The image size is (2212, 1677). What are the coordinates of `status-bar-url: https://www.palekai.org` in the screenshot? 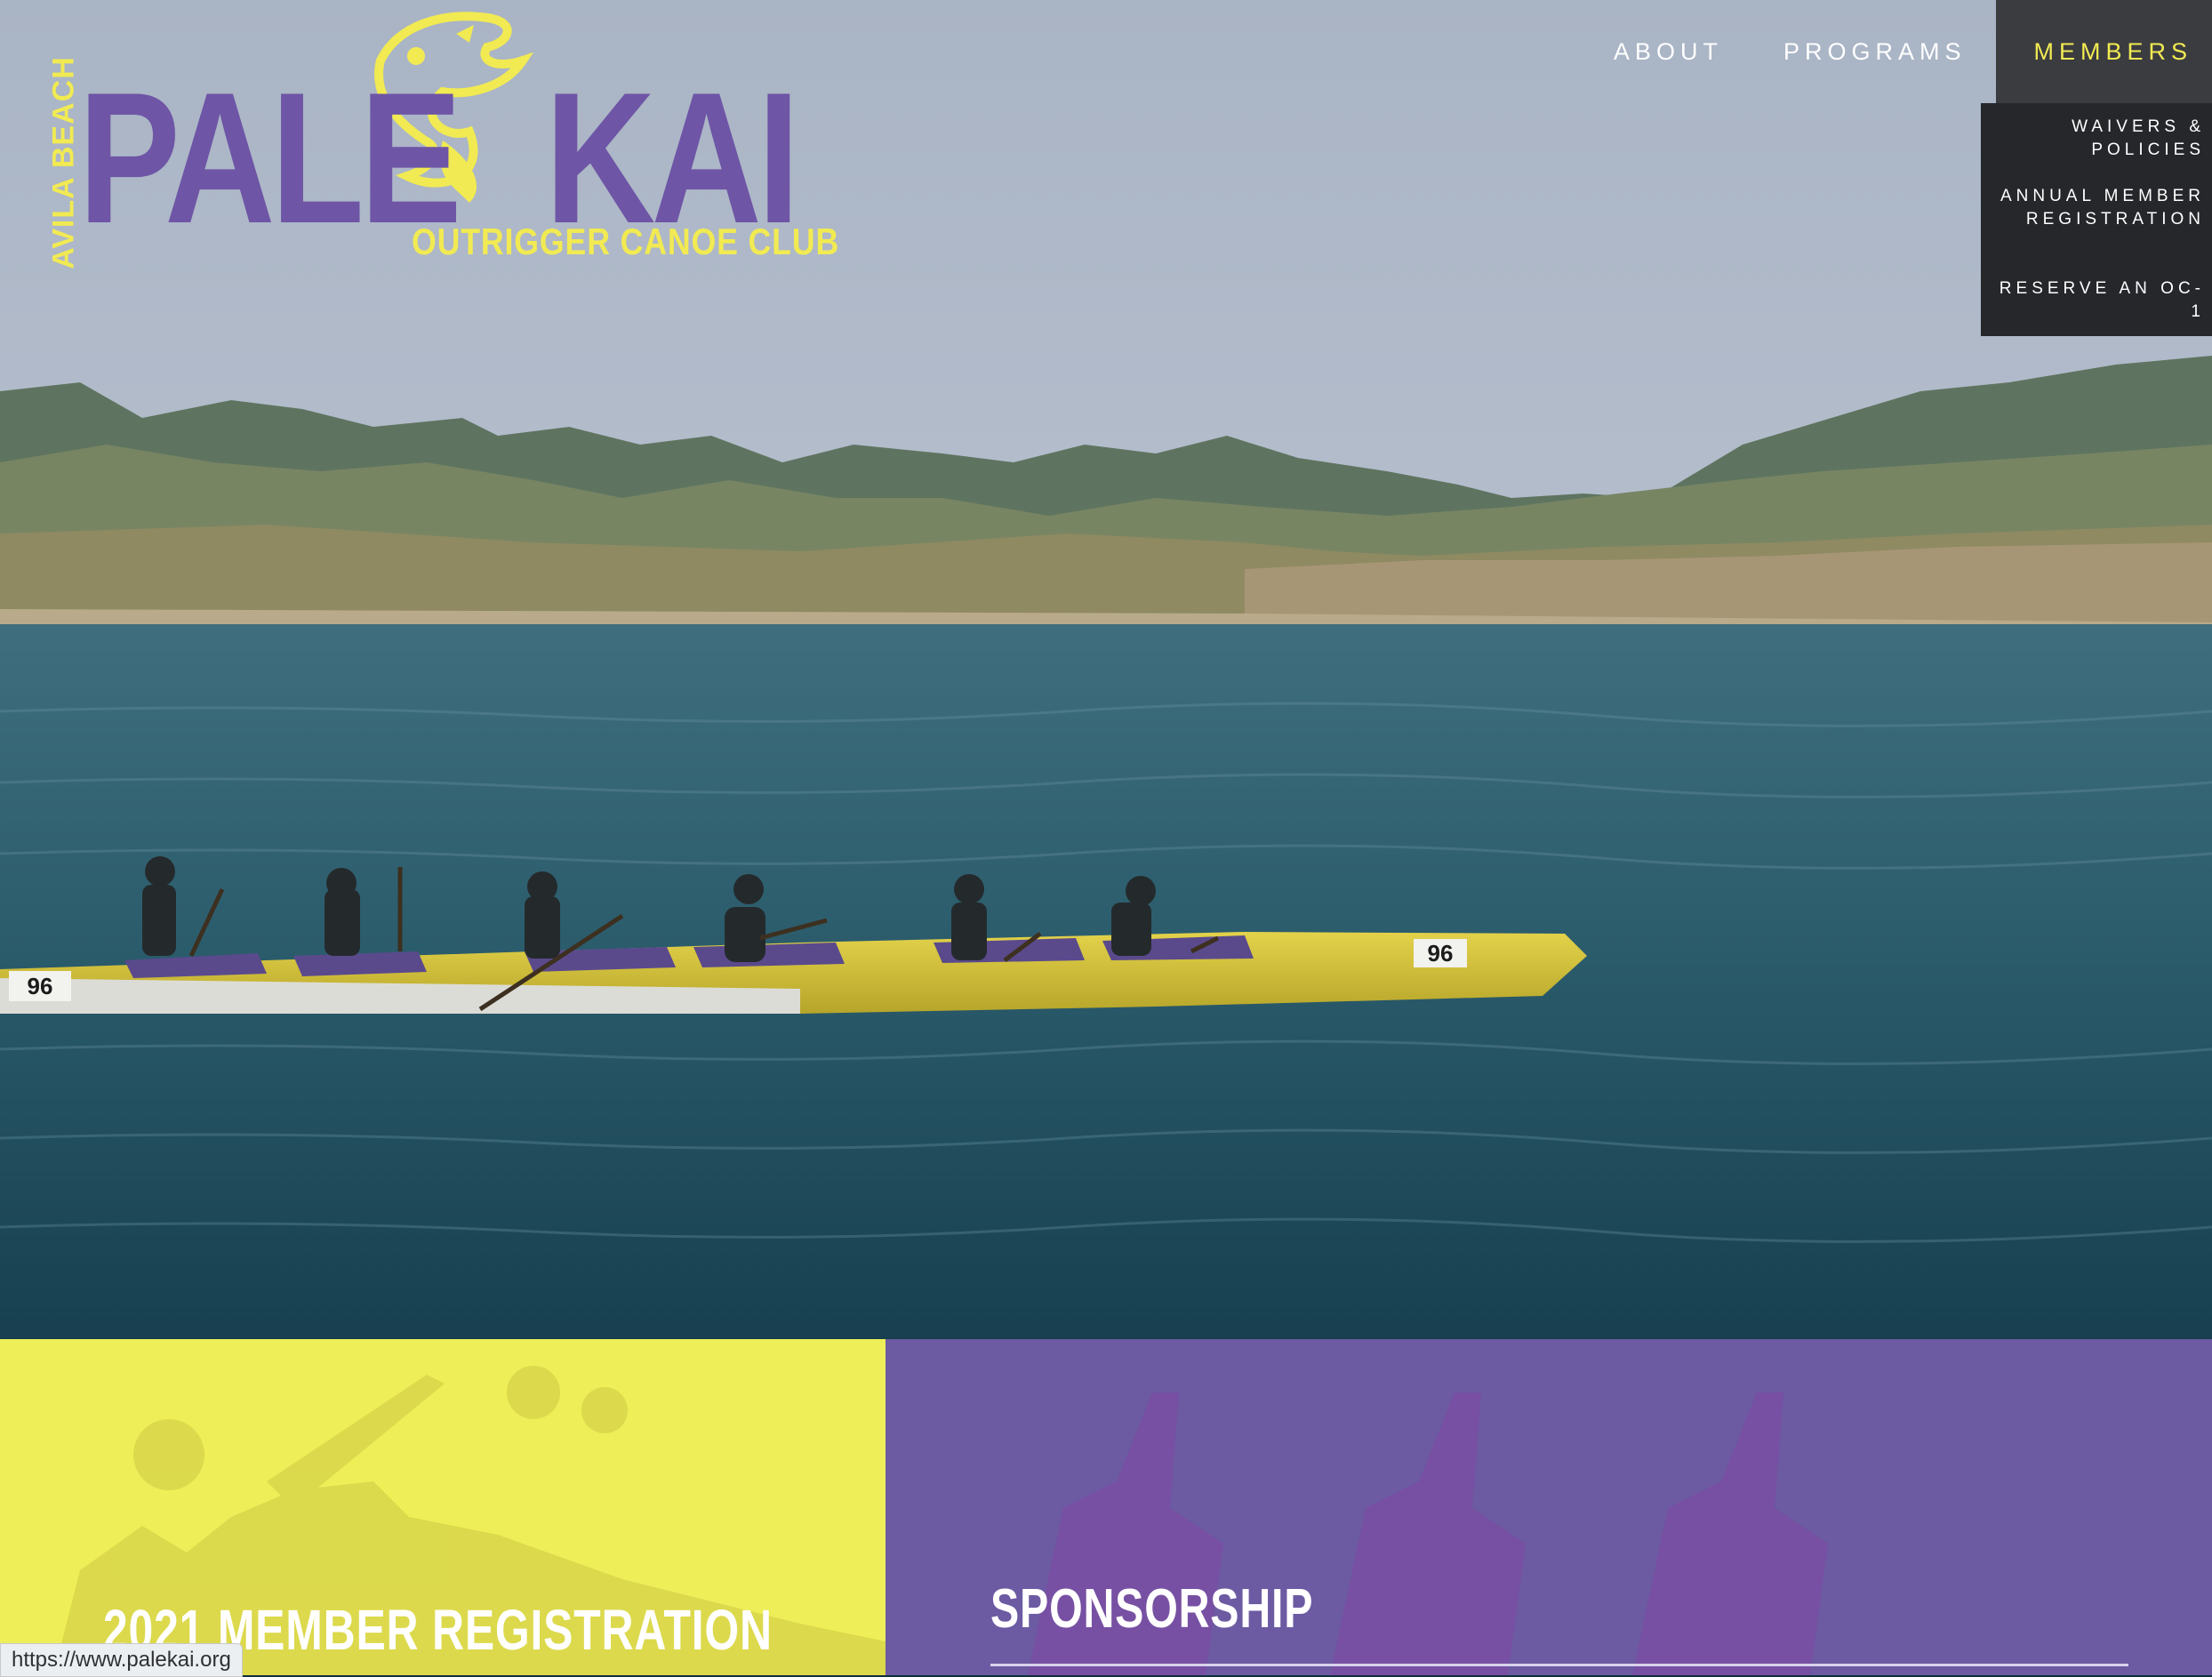 It's located at (121, 1660).